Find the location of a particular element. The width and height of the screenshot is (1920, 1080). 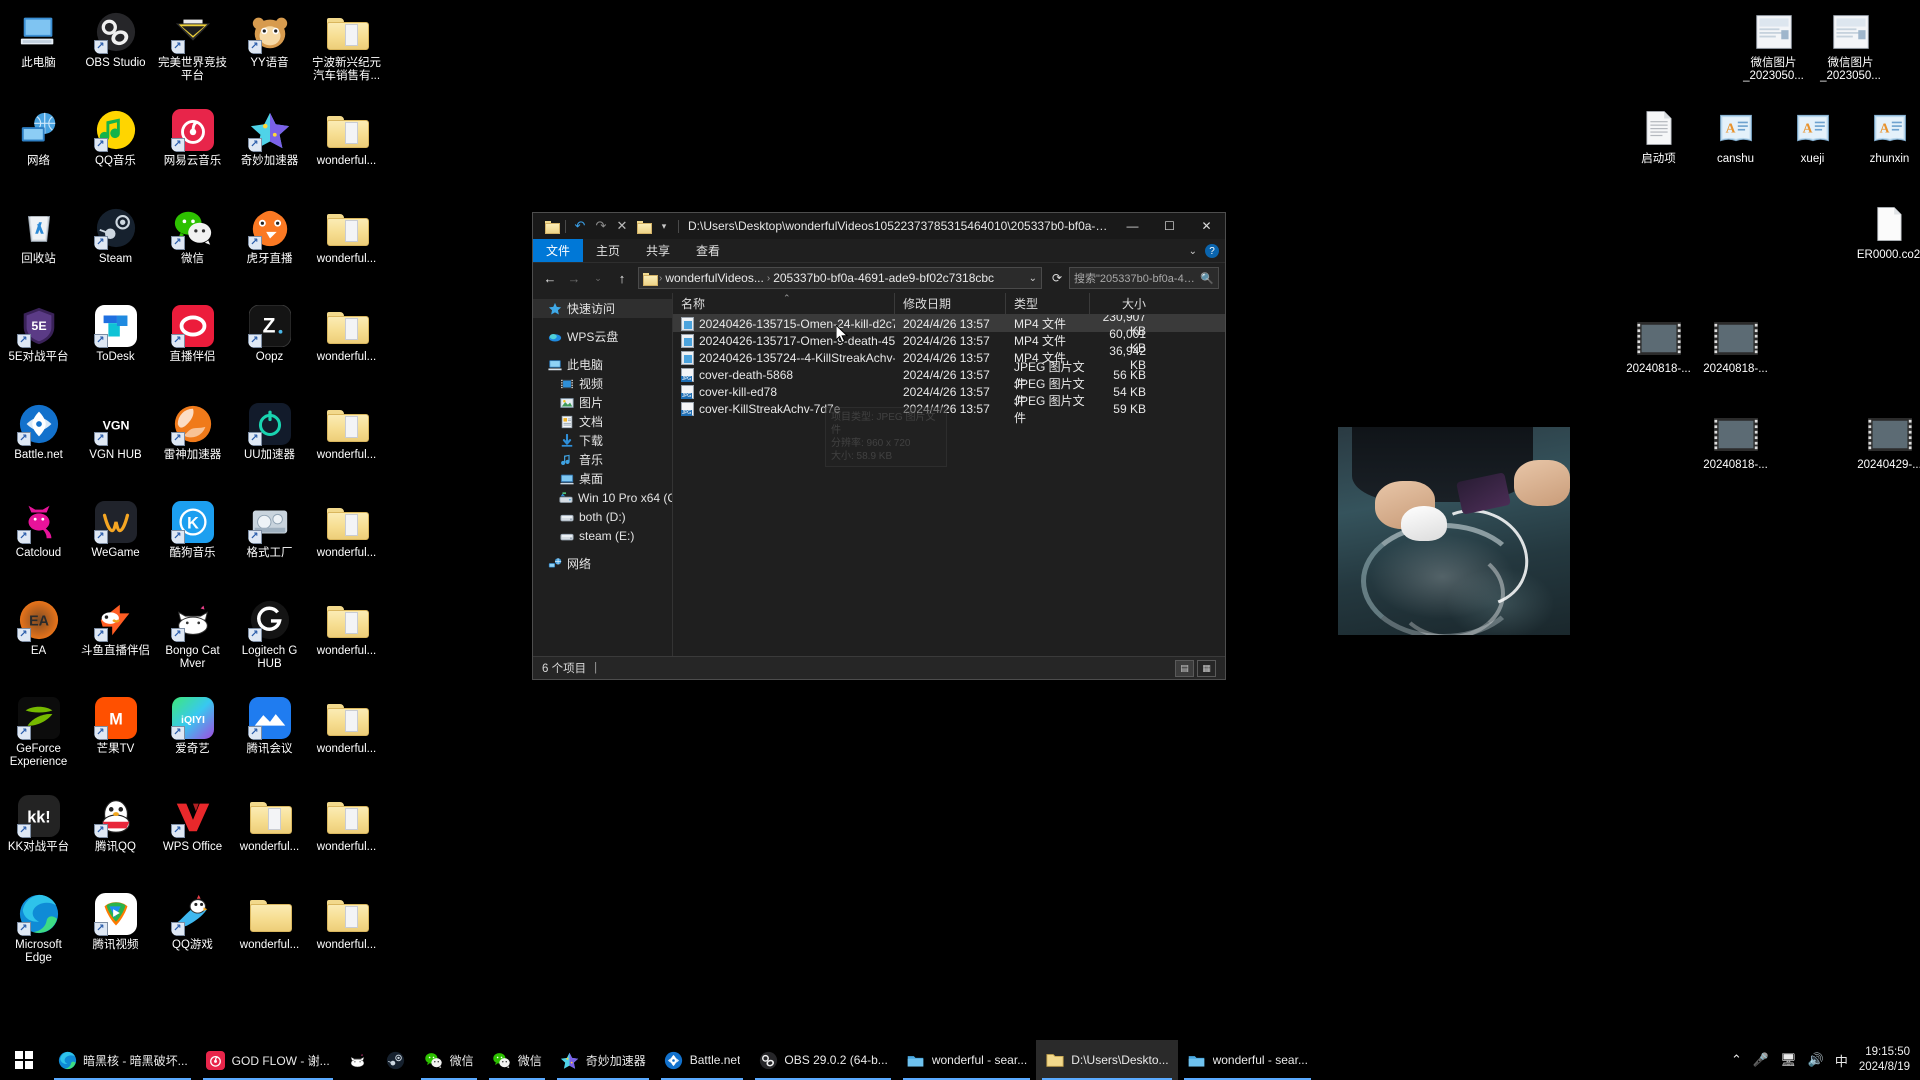

taskbar-item is located at coordinates (396, 1060).